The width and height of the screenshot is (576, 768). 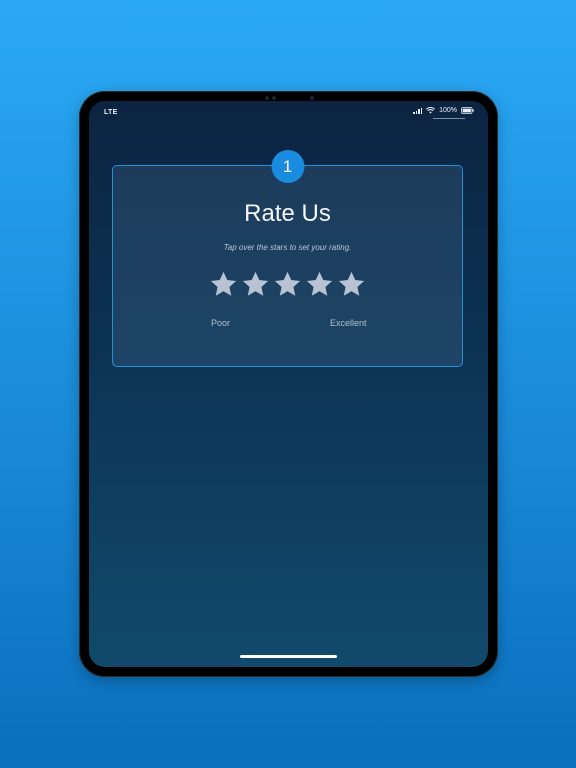 I want to click on star-rating-control, so click(x=287, y=284).